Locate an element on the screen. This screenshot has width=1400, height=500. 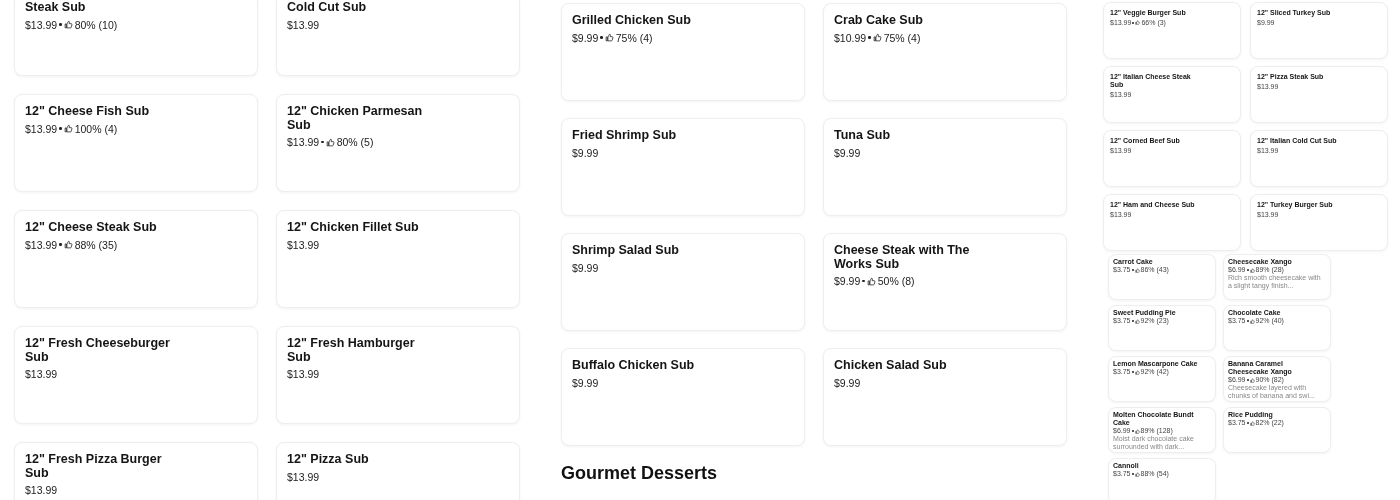
menu-item-card: 12" Cheese Steak Sub $13.99 88% (35) is located at coordinates (136, 259).